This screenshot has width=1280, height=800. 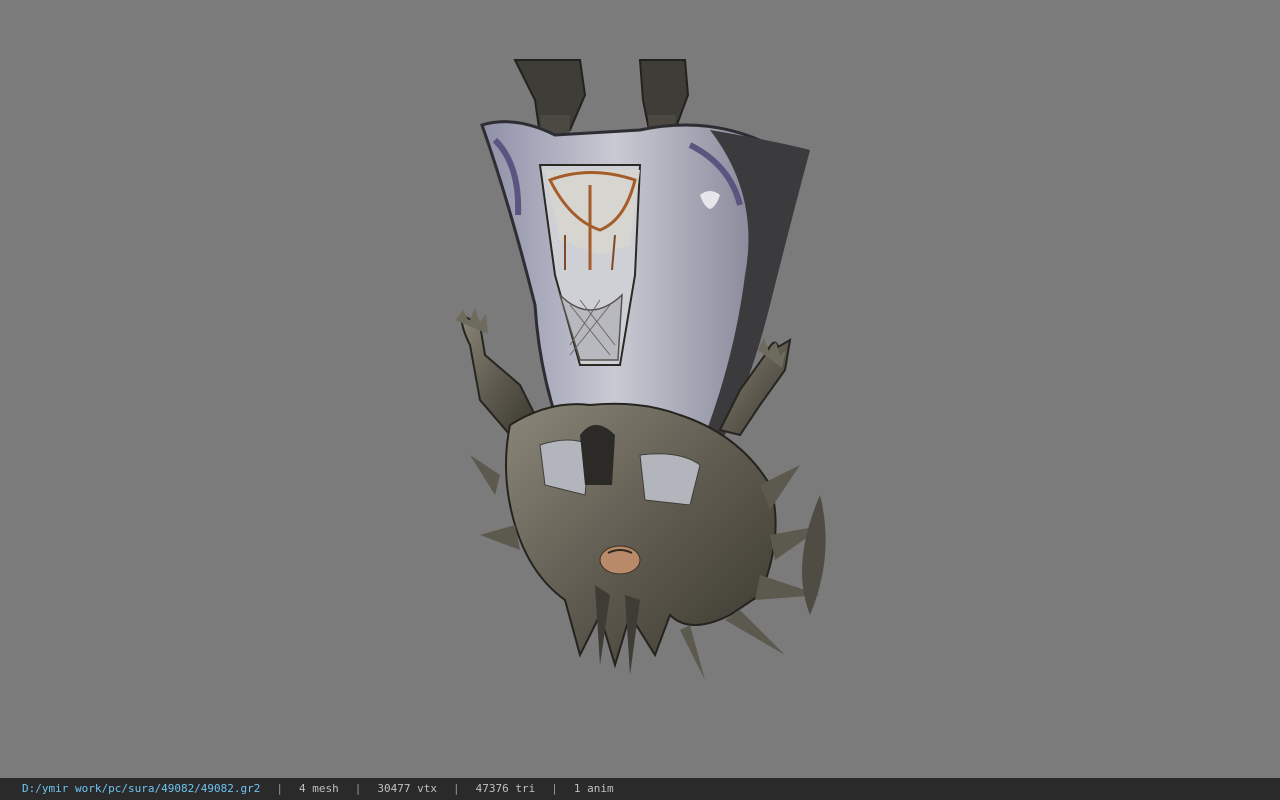 I want to click on animation-count: 1 anim, so click(x=593, y=788).